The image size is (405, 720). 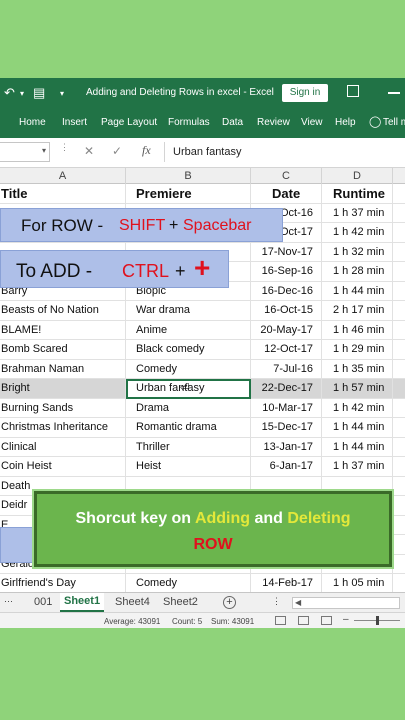 What do you see at coordinates (345, 122) in the screenshot?
I see `tab-help: Help` at bounding box center [345, 122].